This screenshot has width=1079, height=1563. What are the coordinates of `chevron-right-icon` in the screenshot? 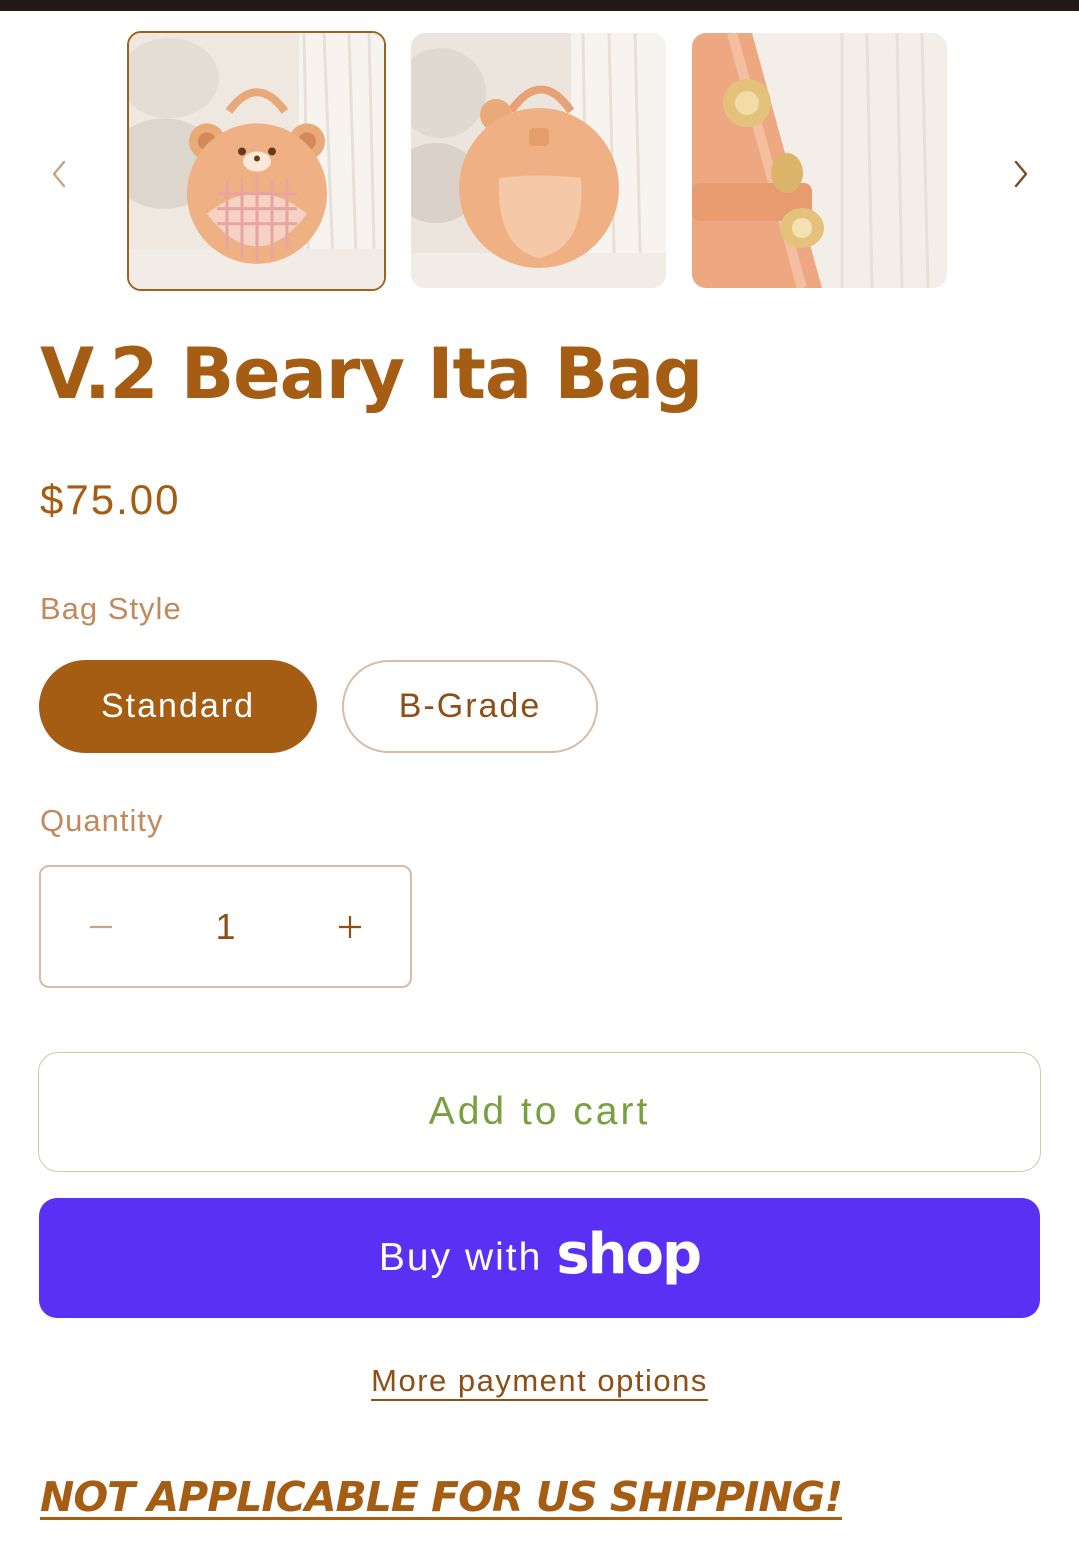 It's located at (1021, 174).